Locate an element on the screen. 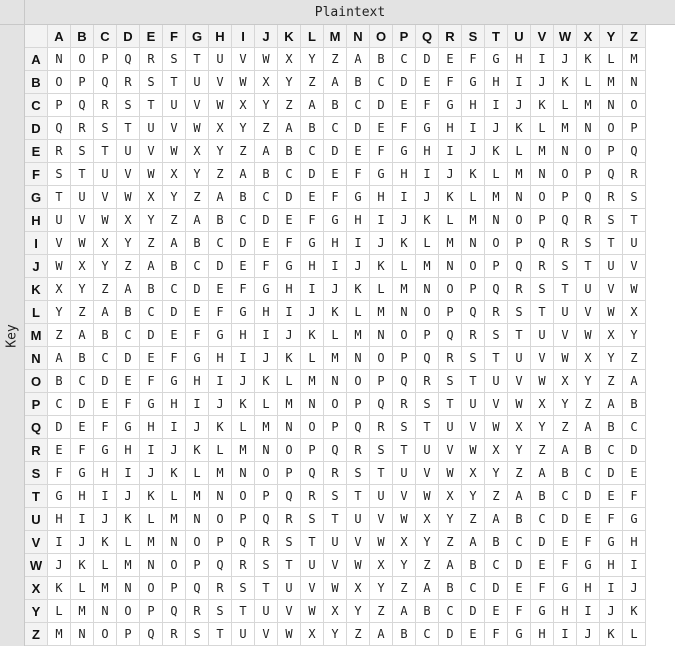 This screenshot has height=646, width=675. row-header-cell: A is located at coordinates (36, 59).